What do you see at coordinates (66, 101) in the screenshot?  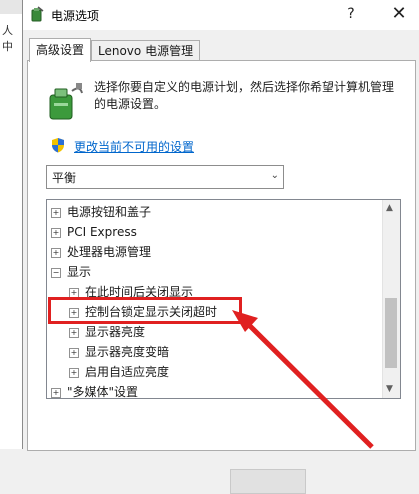 I see `power-plan-icon` at bounding box center [66, 101].